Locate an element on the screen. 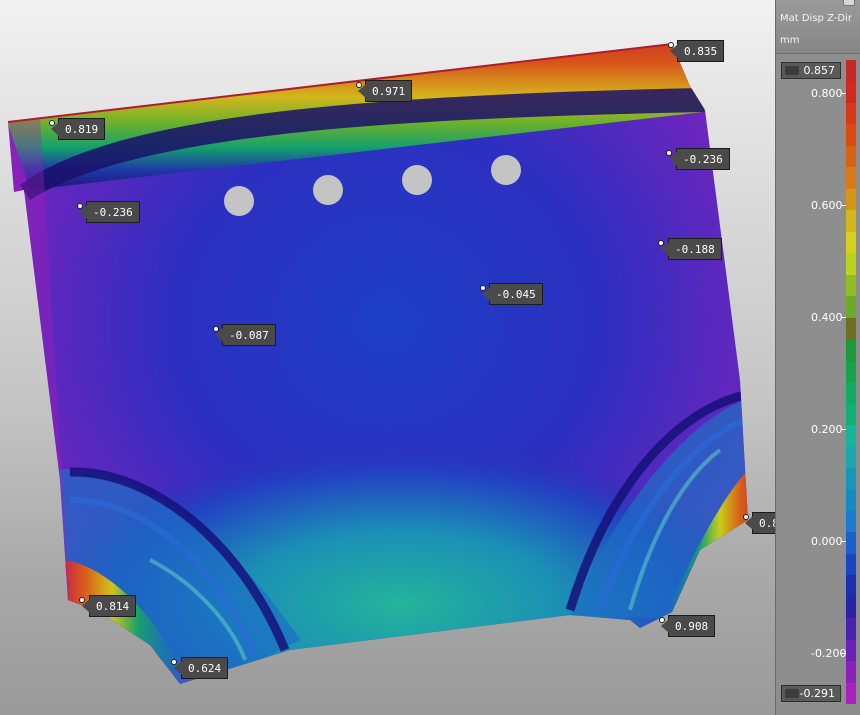 The image size is (860, 715). legend-min-value: -0.291 is located at coordinates (817, 693).